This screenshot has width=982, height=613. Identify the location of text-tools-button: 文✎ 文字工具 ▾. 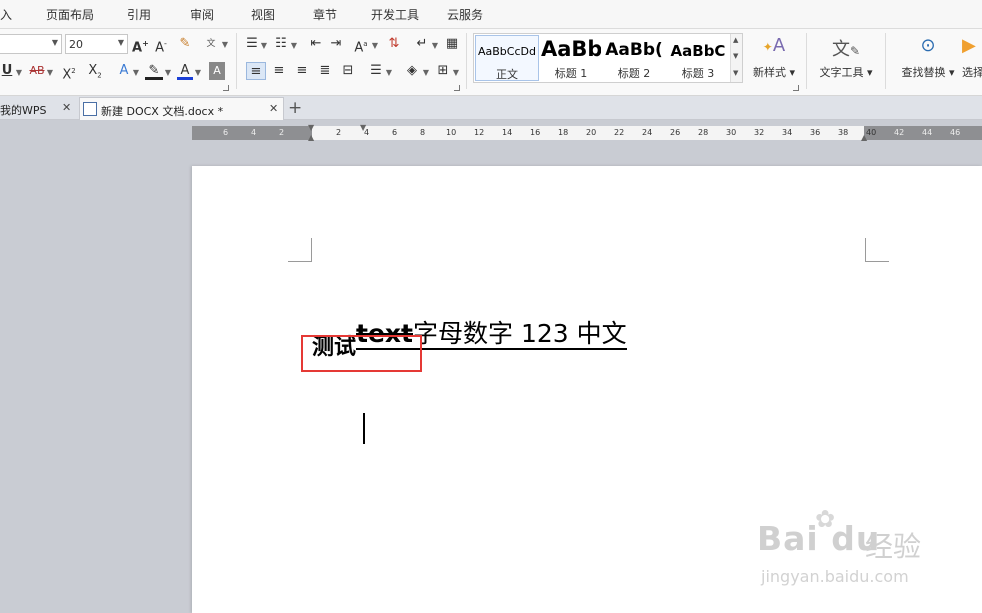
(846, 59).